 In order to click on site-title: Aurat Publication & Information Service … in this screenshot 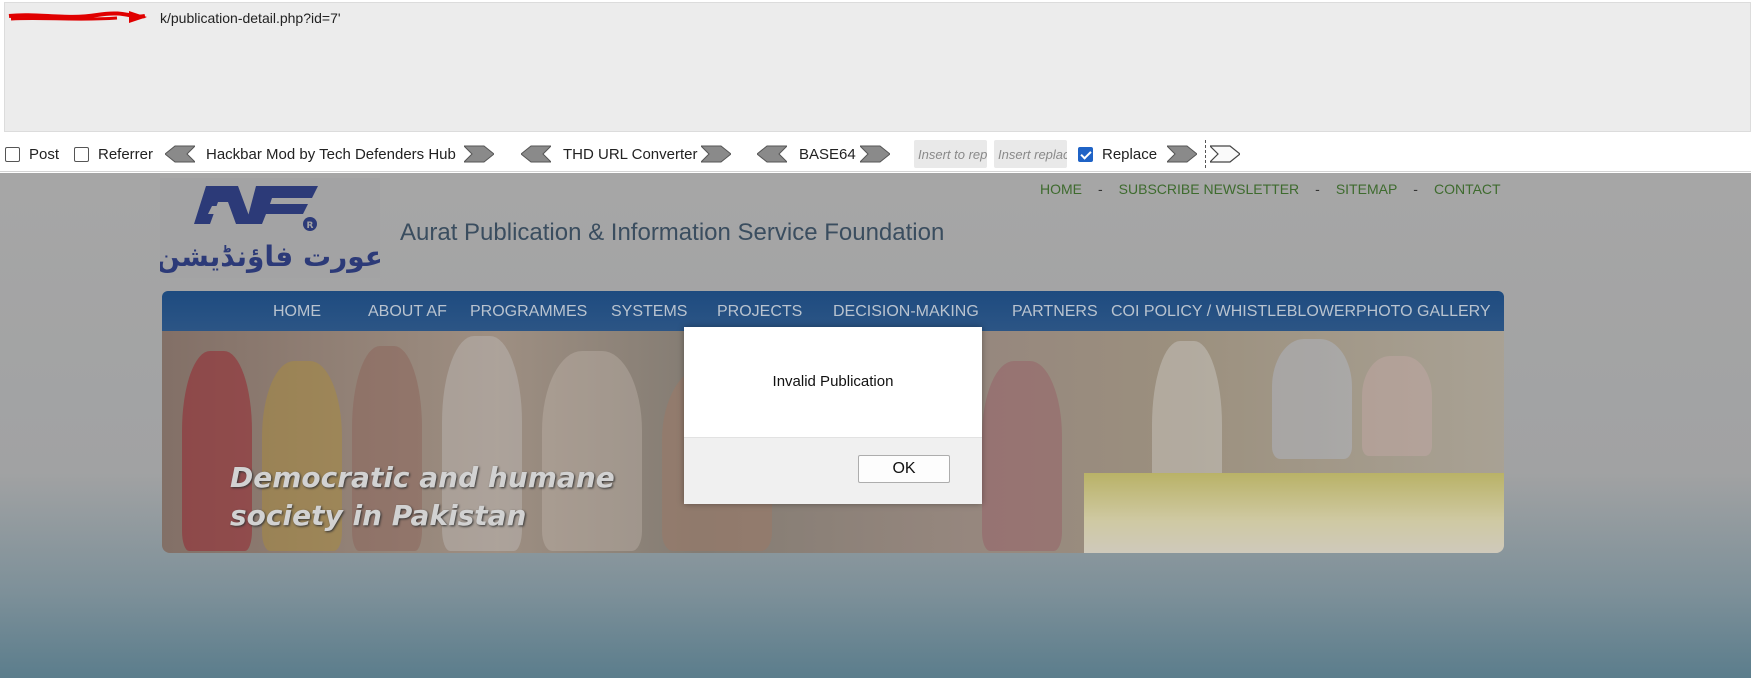, I will do `click(672, 232)`.